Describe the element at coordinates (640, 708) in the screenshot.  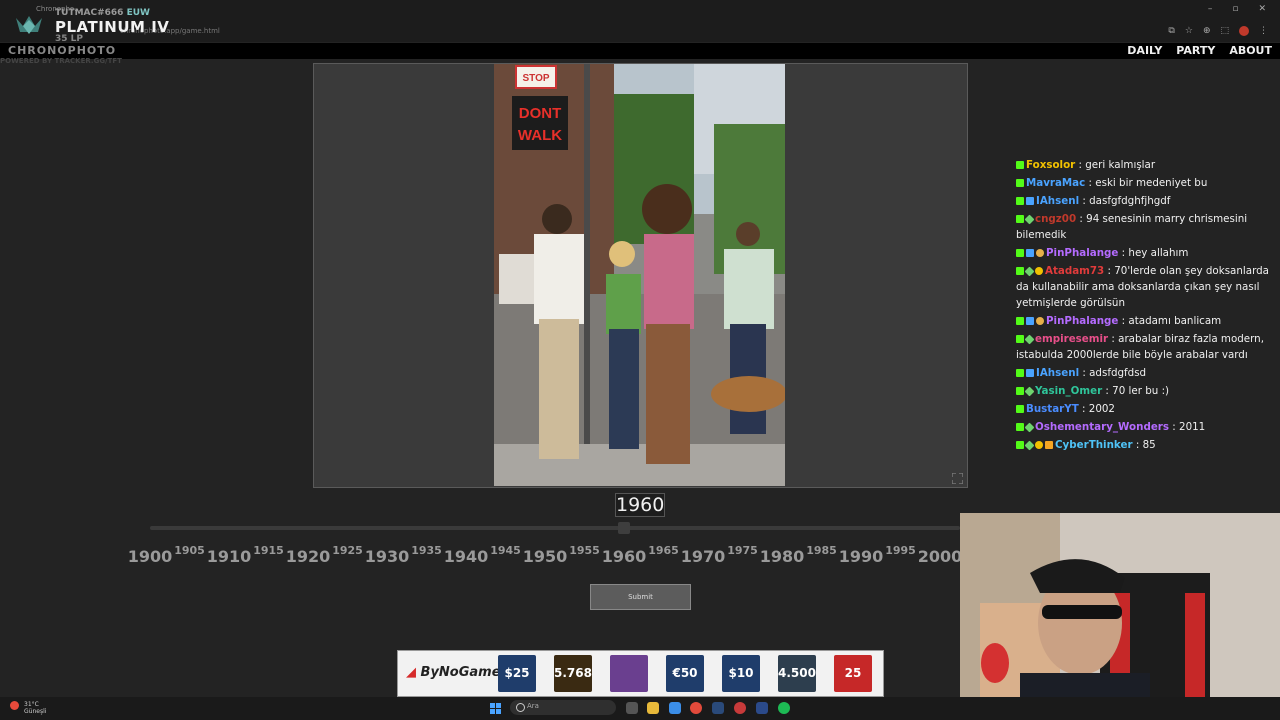
I see `windows-taskbar: 31°C Güneşli` at that location.